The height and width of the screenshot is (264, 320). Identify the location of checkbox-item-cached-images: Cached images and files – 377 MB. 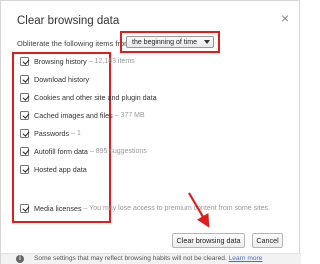
(82, 115).